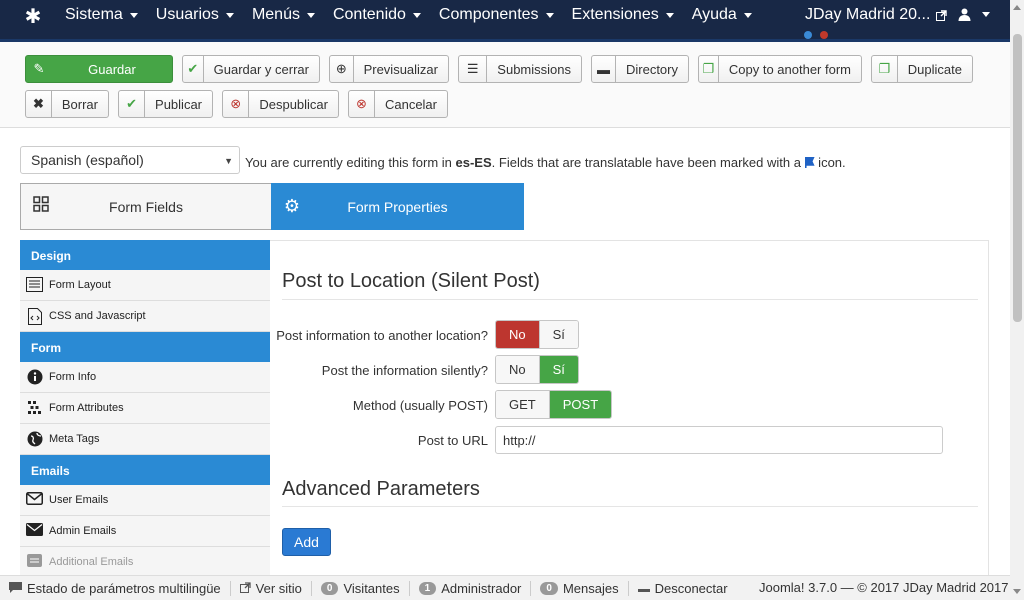 The width and height of the screenshot is (1024, 600). What do you see at coordinates (369, 14) in the screenshot?
I see `menu-label: Contenido` at bounding box center [369, 14].